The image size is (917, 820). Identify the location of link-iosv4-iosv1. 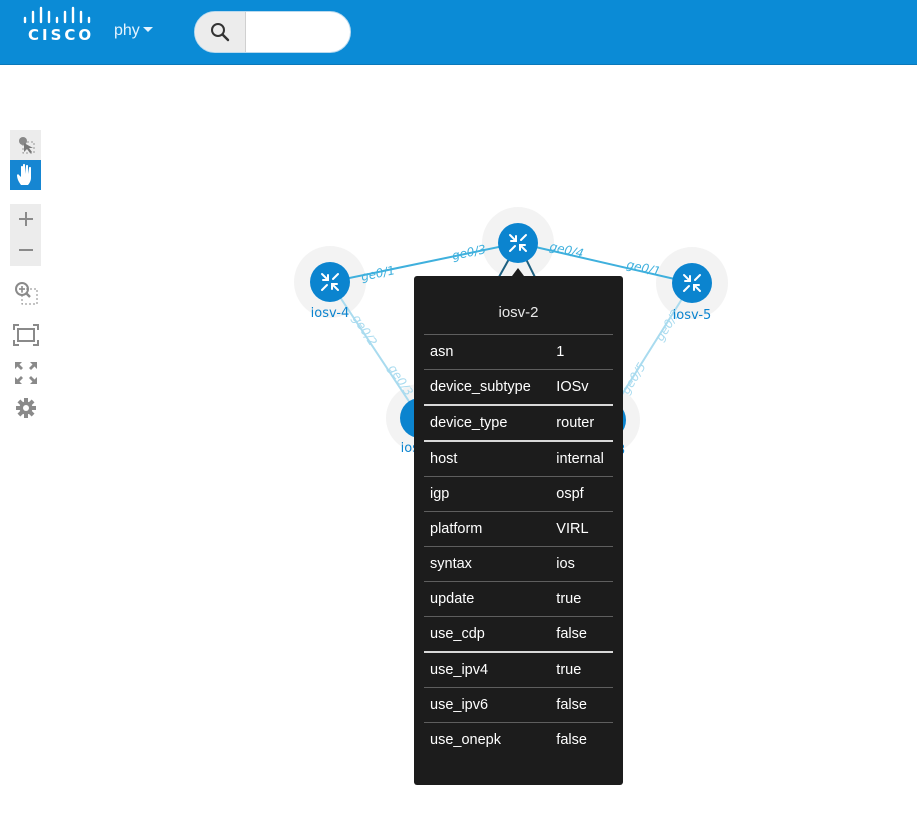
(375, 350).